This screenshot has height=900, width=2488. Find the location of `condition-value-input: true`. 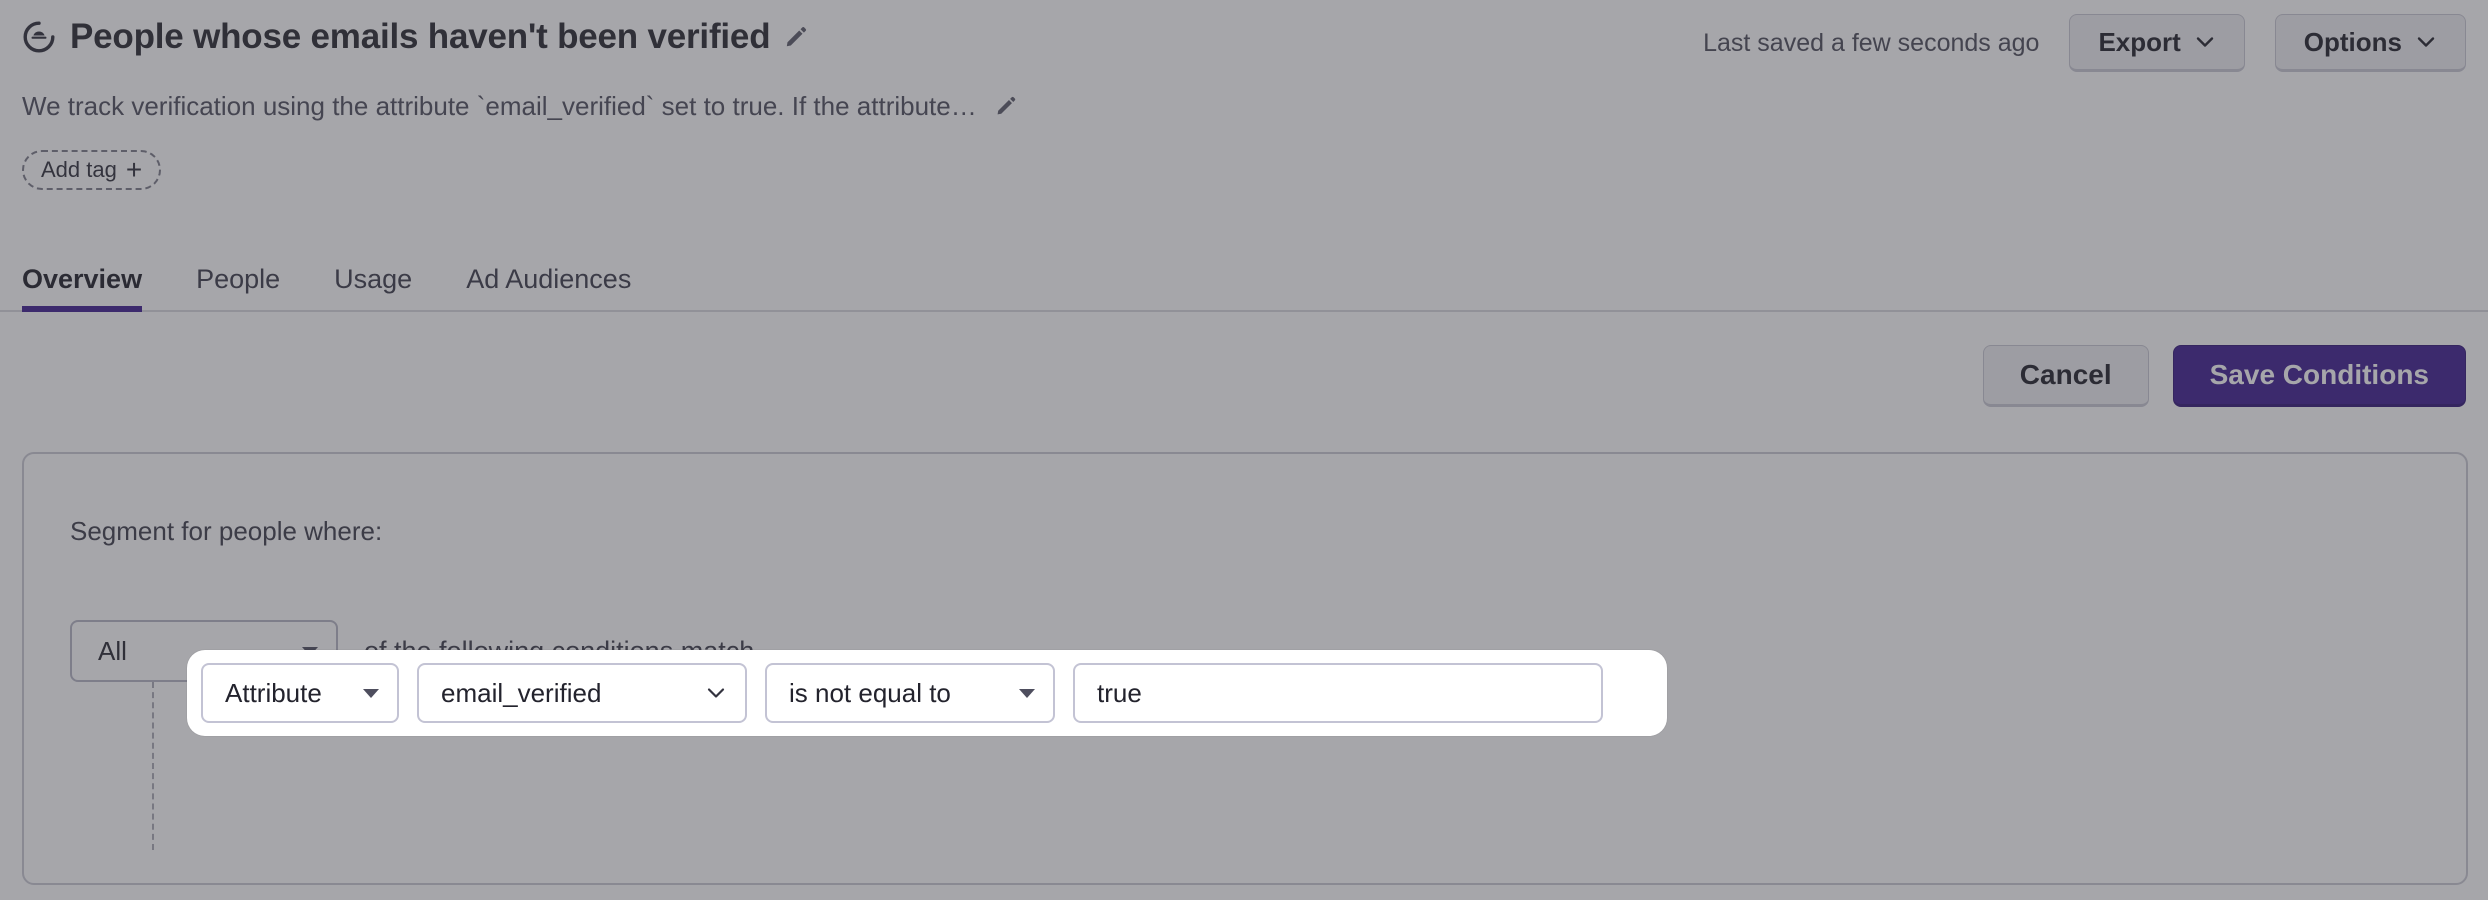

condition-value-input: true is located at coordinates (1338, 693).